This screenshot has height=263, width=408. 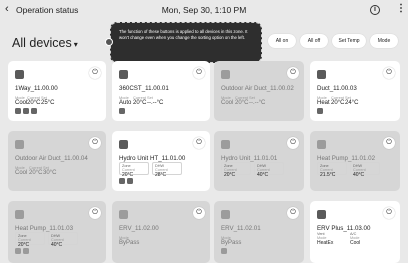 I want to click on zone-actions: All on All off Set Temp Mode, so click(x=333, y=41).